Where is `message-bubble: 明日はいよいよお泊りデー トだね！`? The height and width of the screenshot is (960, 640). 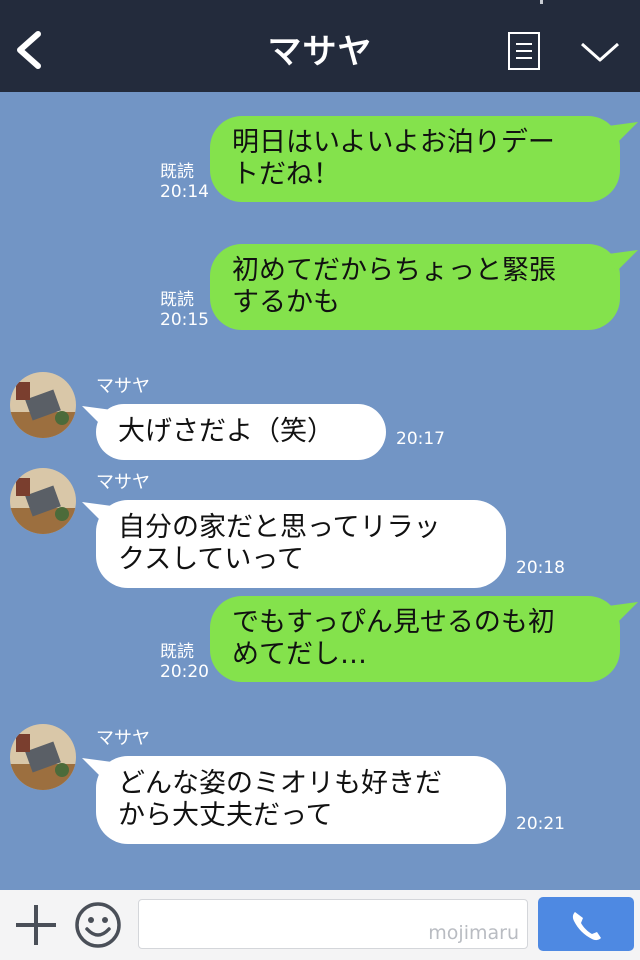 message-bubble: 明日はいよいよお泊りデー トだね！ is located at coordinates (415, 159).